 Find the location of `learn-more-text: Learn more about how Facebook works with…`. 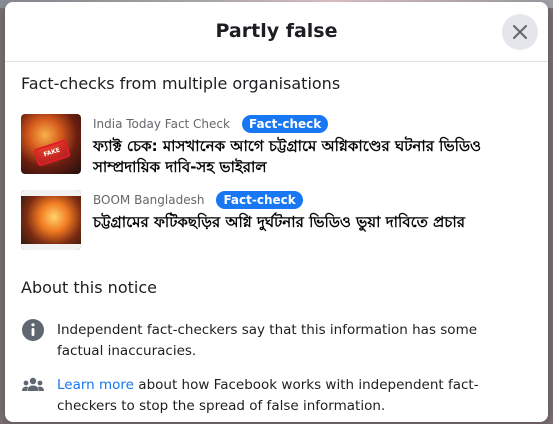

learn-more-text: Learn more about how Facebook works with… is located at coordinates (277, 396).